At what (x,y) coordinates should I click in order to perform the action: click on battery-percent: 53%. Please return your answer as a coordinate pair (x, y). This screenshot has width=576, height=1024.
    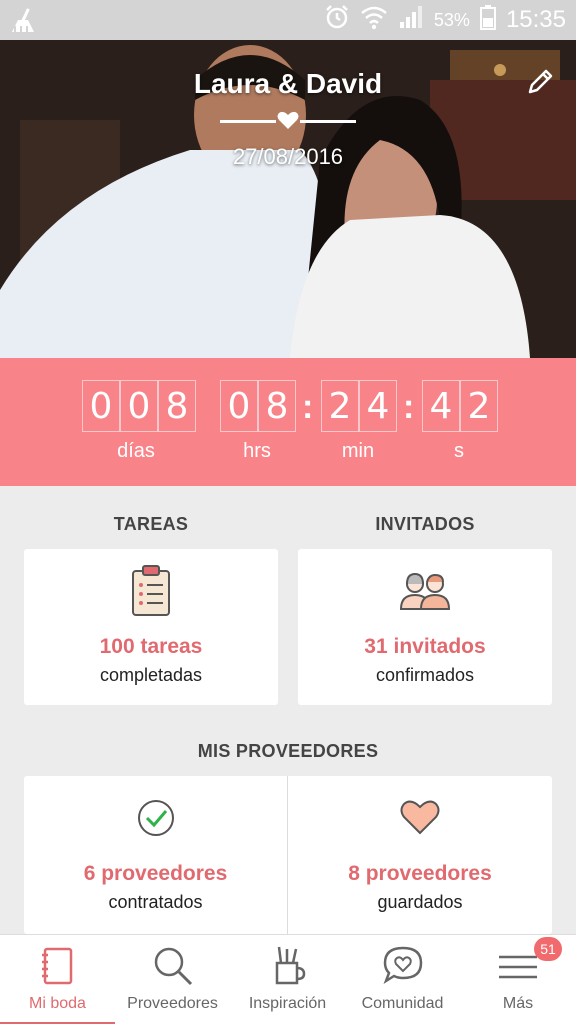
    Looking at the image, I should click on (451, 19).